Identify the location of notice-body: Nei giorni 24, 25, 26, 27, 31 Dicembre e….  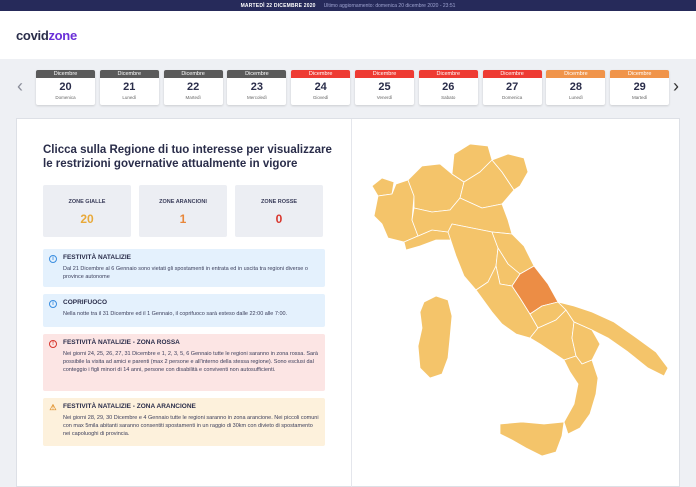
(190, 362).